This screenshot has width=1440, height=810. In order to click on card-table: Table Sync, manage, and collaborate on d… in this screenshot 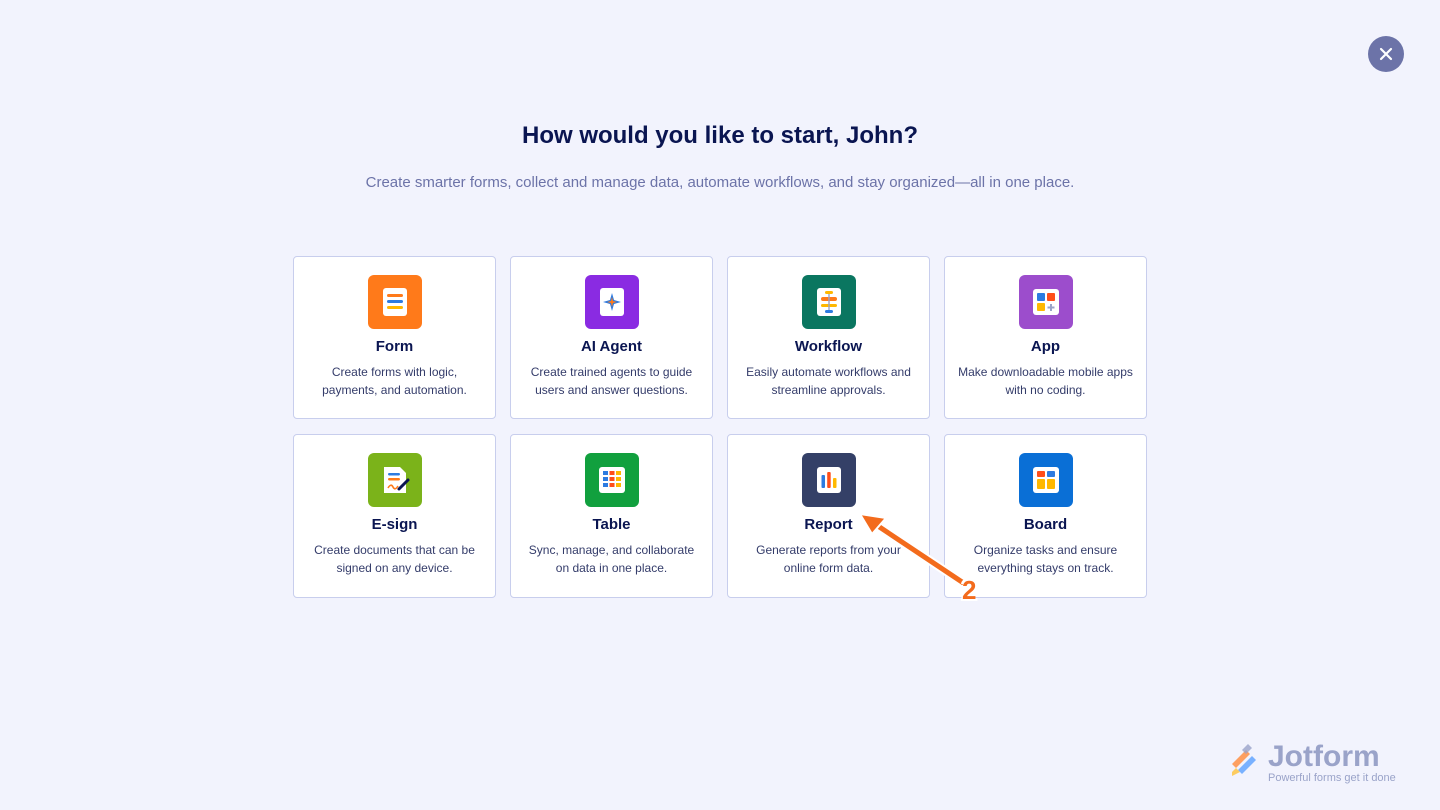, I will do `click(611, 516)`.